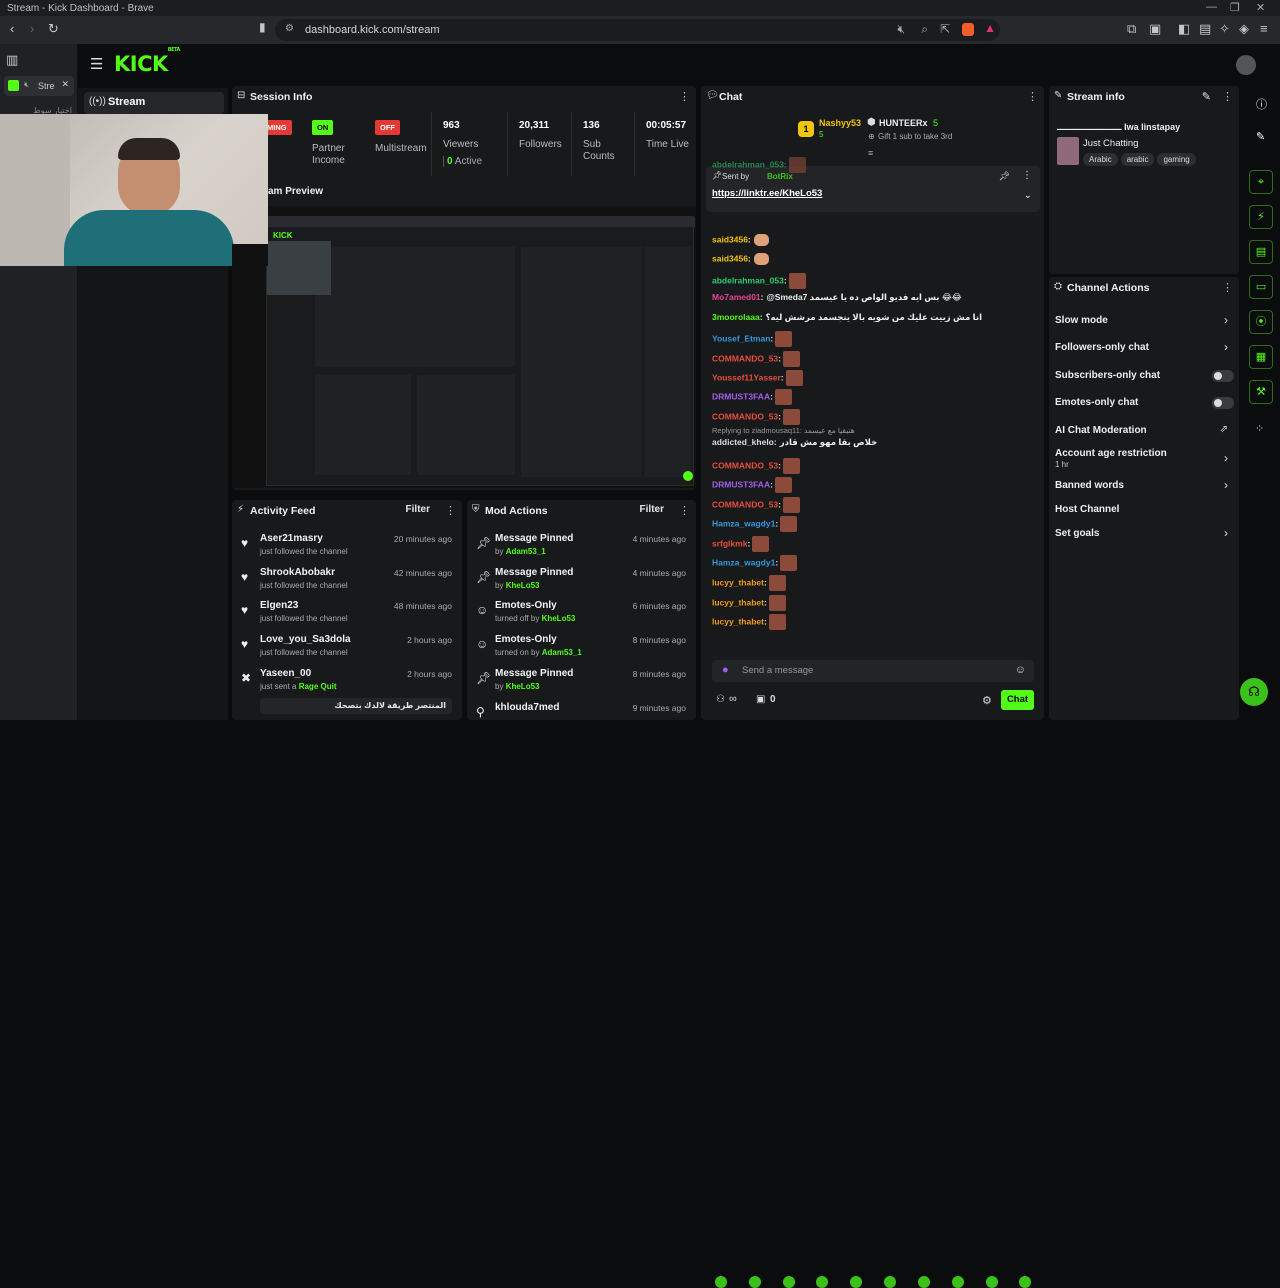 The height and width of the screenshot is (1288, 1280). Describe the element at coordinates (53, 29) in the screenshot. I see `reload-icon: ↻` at that location.